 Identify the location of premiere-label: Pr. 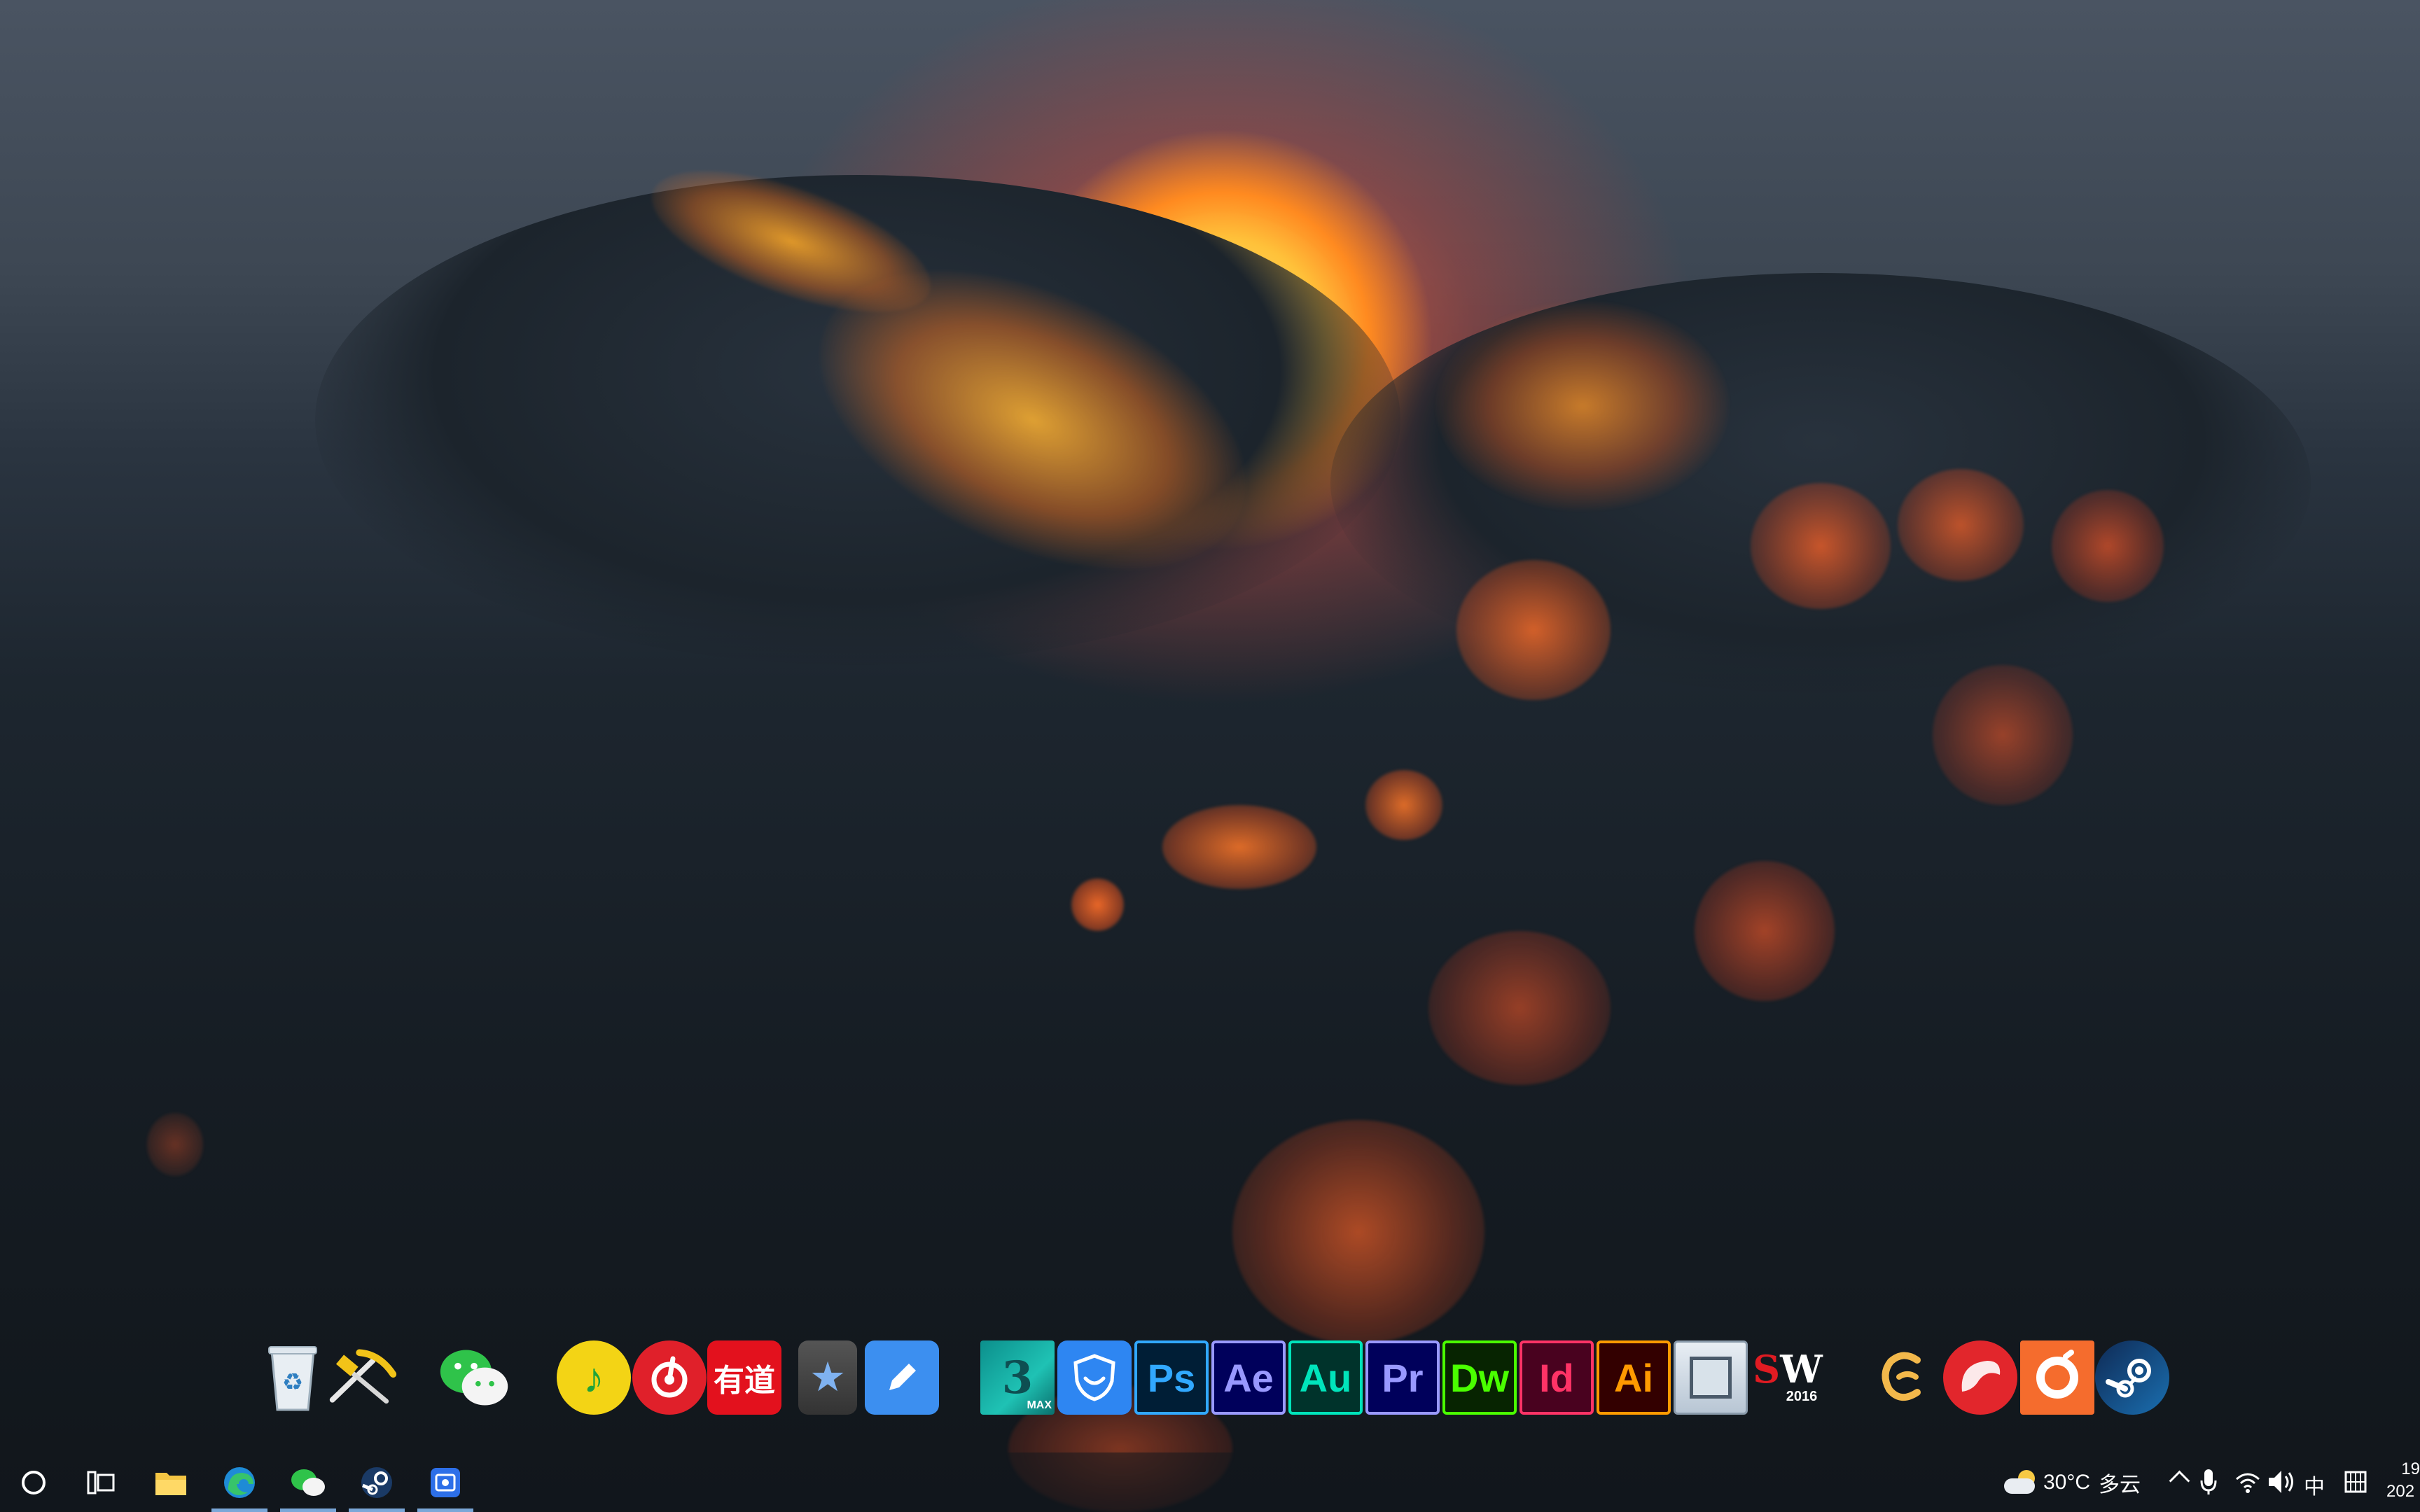
(1403, 1377).